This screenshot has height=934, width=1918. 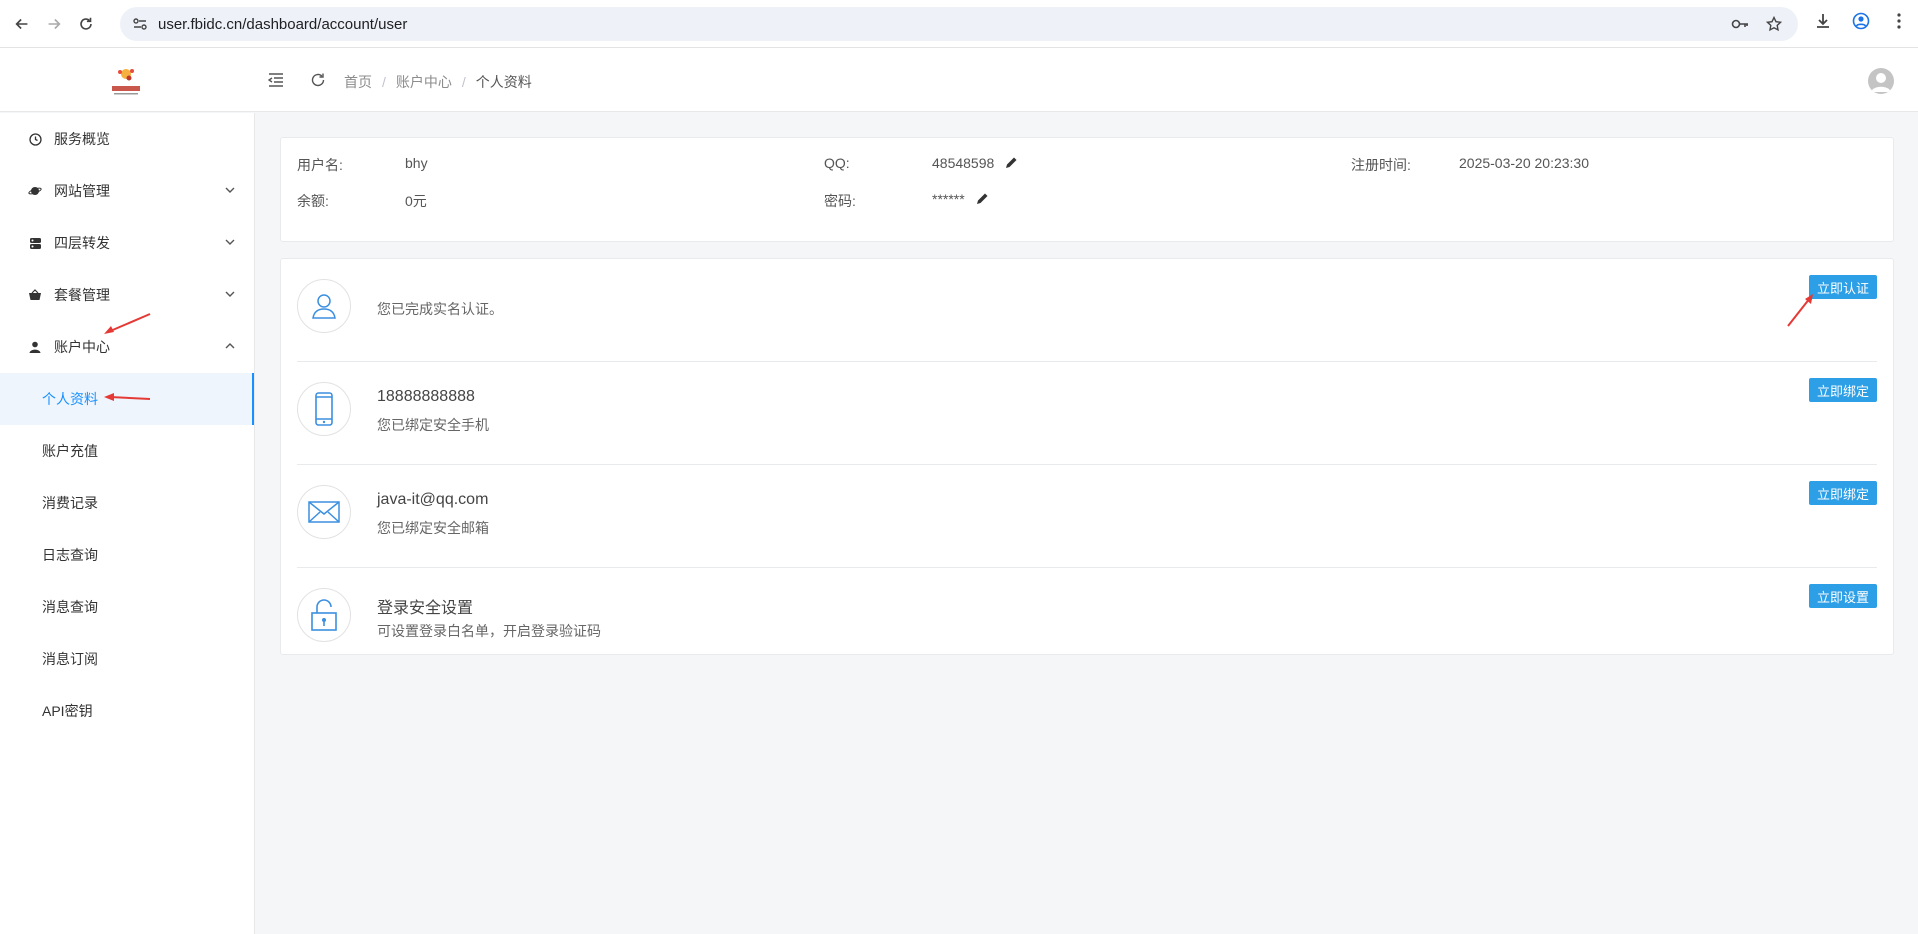 I want to click on user-icon, so click(x=35, y=347).